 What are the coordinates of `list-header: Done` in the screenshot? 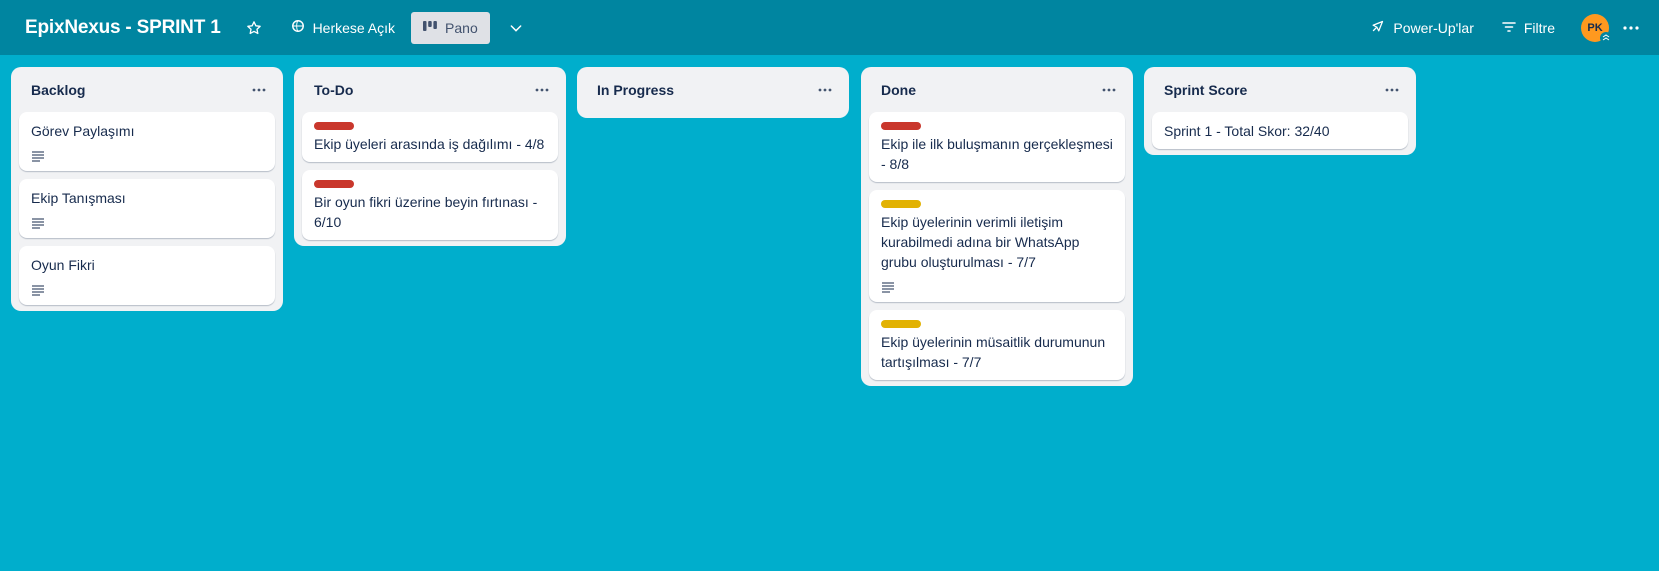 It's located at (997, 89).